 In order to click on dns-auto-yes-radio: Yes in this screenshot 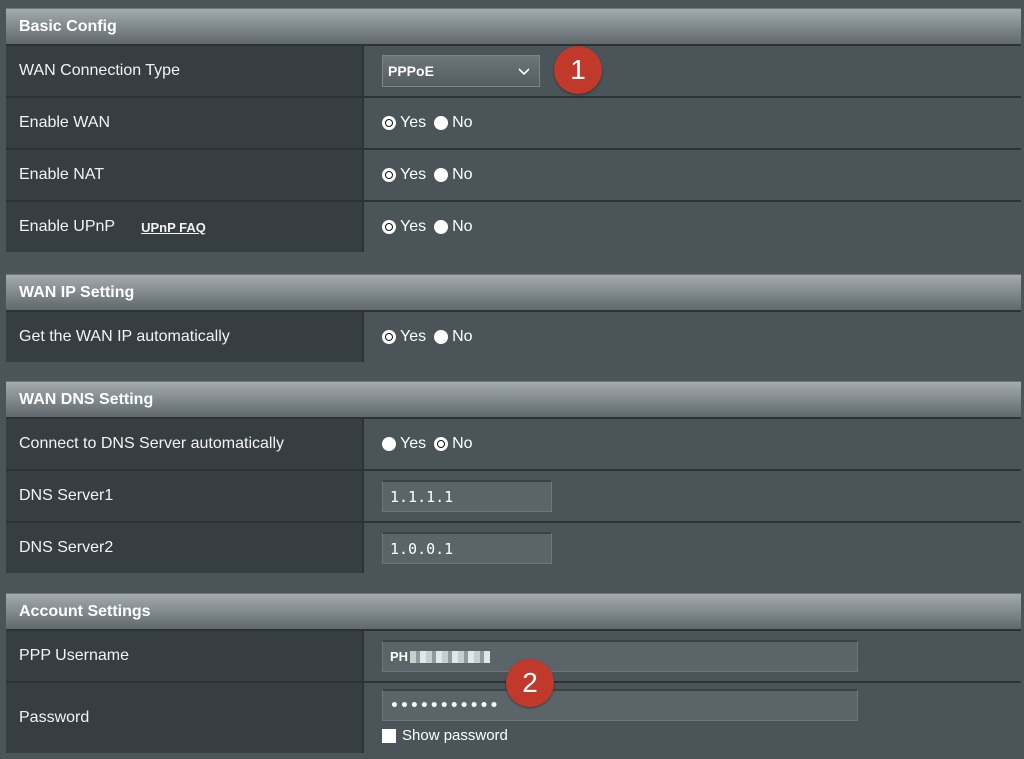, I will do `click(404, 444)`.